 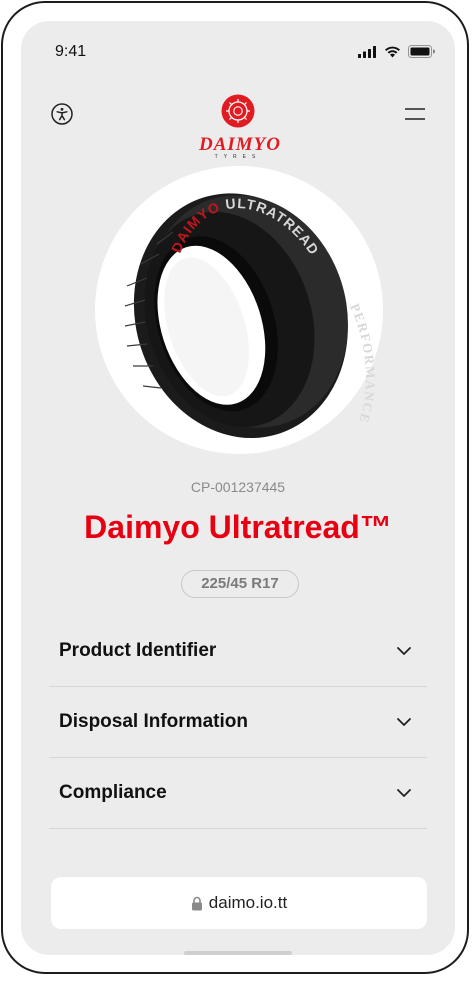 I want to click on product-code: CP-001237445, so click(x=238, y=487).